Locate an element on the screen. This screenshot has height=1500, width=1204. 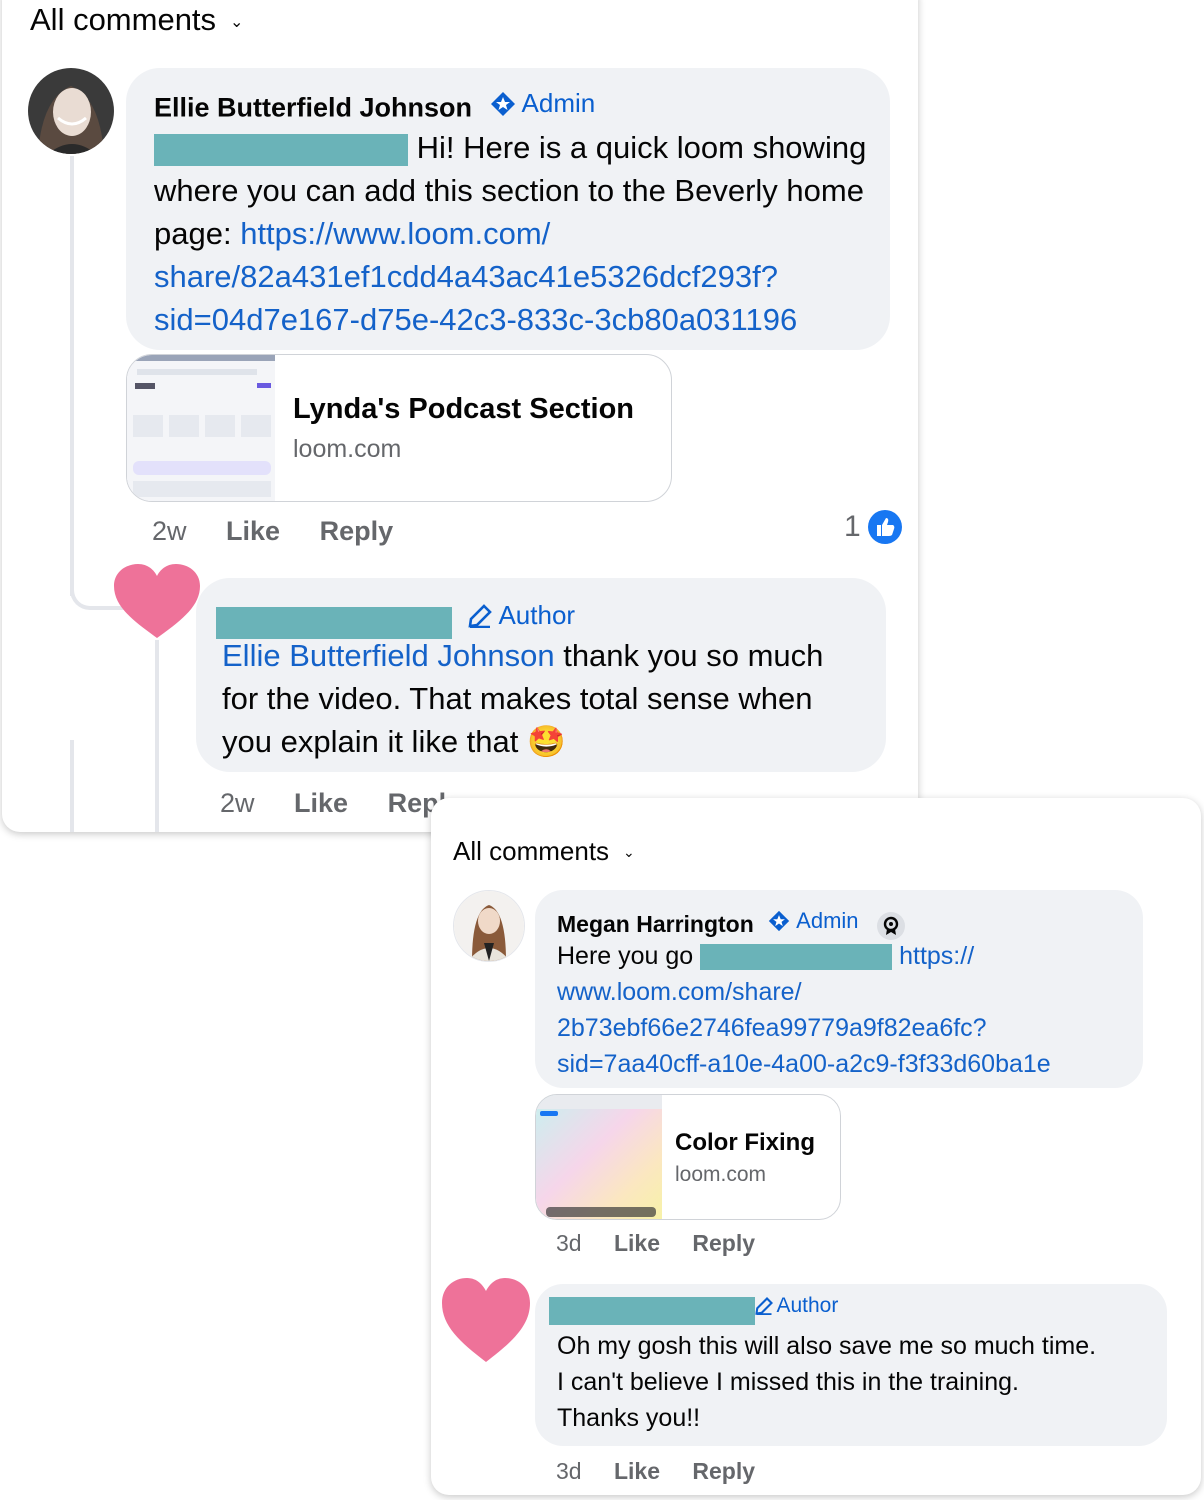
comment-time: 2w is located at coordinates (169, 531).